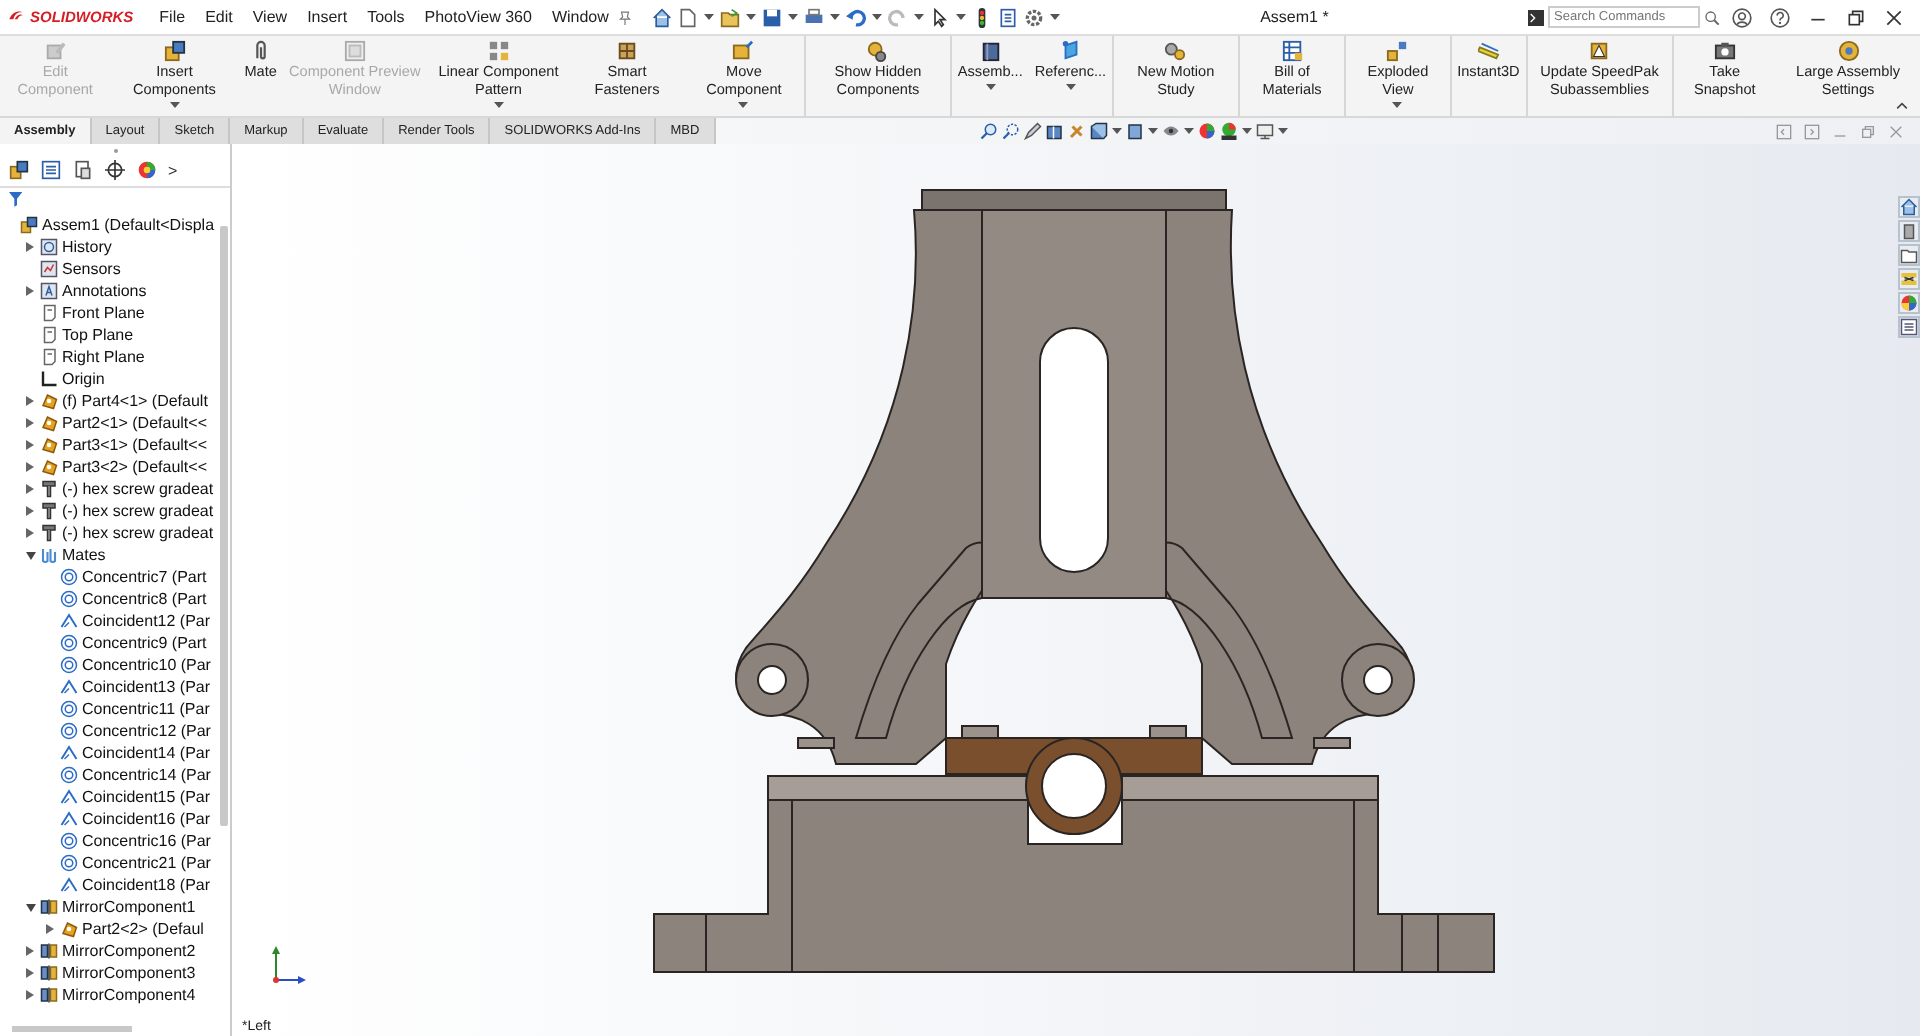  What do you see at coordinates (219, 17) in the screenshot?
I see `menu-item: Edit` at bounding box center [219, 17].